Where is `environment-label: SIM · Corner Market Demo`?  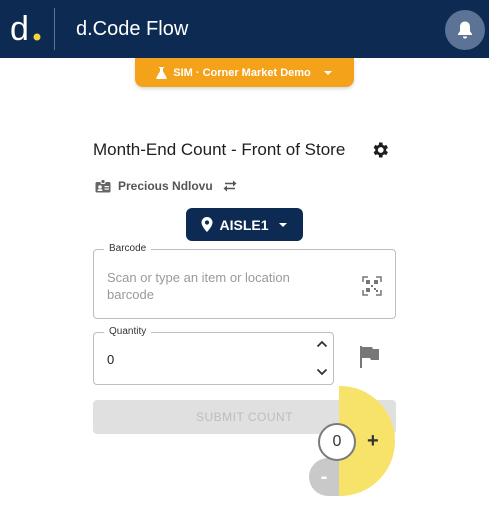 environment-label: SIM · Corner Market Demo is located at coordinates (242, 72).